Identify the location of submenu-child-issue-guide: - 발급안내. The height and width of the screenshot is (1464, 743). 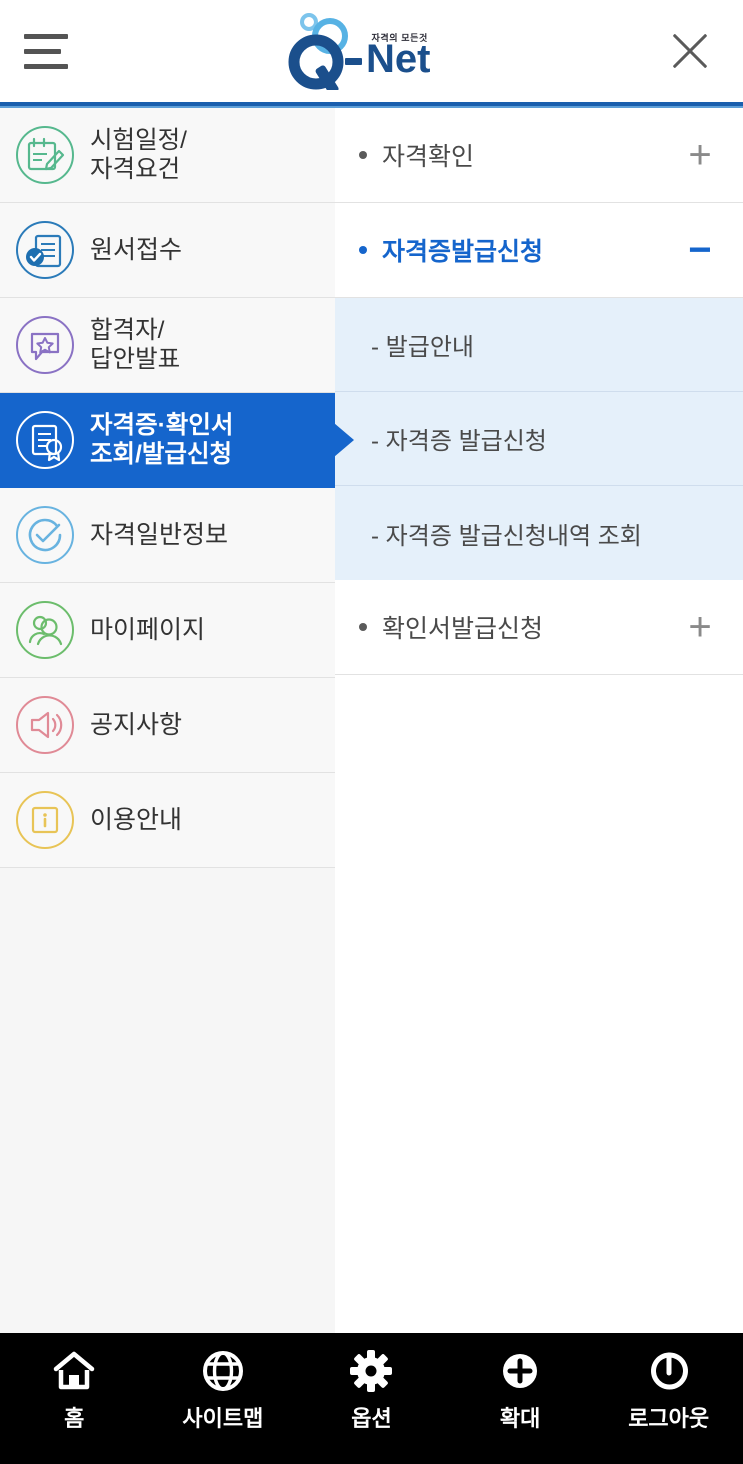
(539, 345).